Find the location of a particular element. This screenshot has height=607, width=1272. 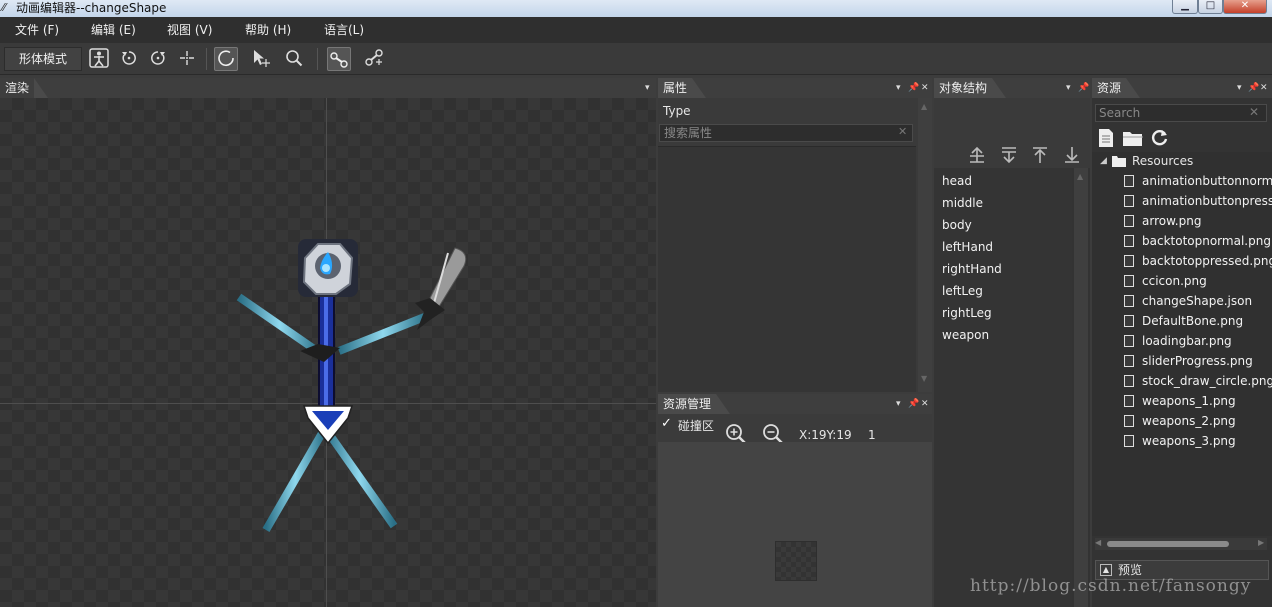

crosshair-icon is located at coordinates (187, 59).